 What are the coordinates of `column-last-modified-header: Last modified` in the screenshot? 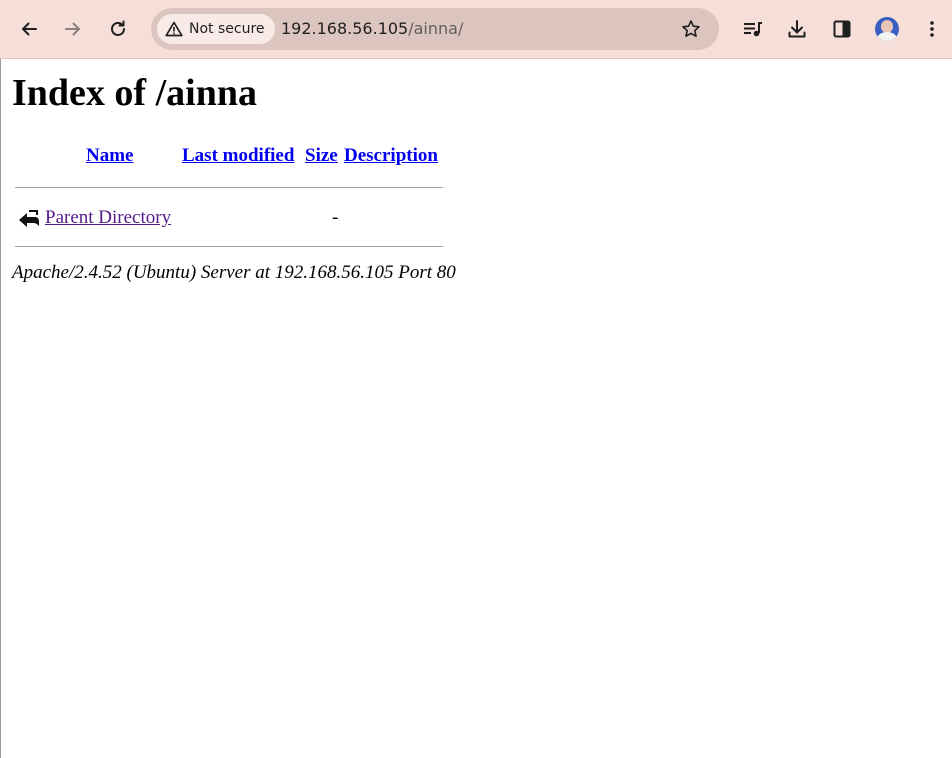 It's located at (238, 156).